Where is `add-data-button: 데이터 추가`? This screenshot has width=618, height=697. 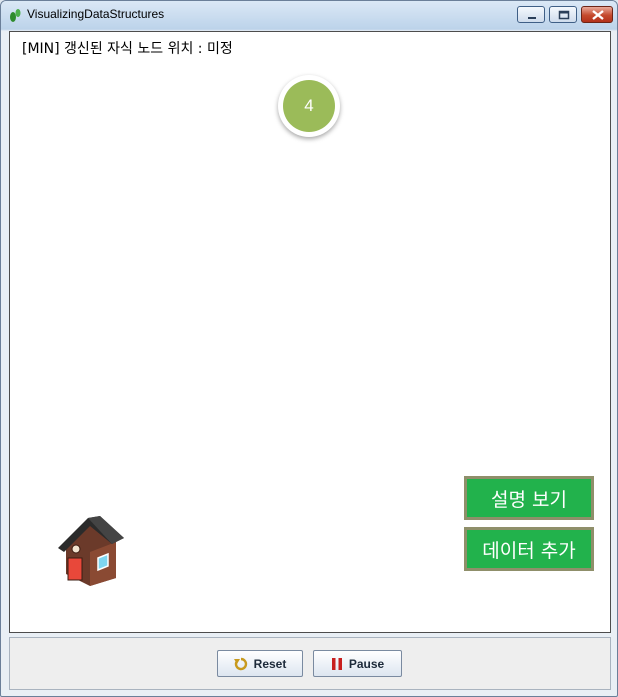
add-data-button: 데이터 추가 is located at coordinates (529, 549).